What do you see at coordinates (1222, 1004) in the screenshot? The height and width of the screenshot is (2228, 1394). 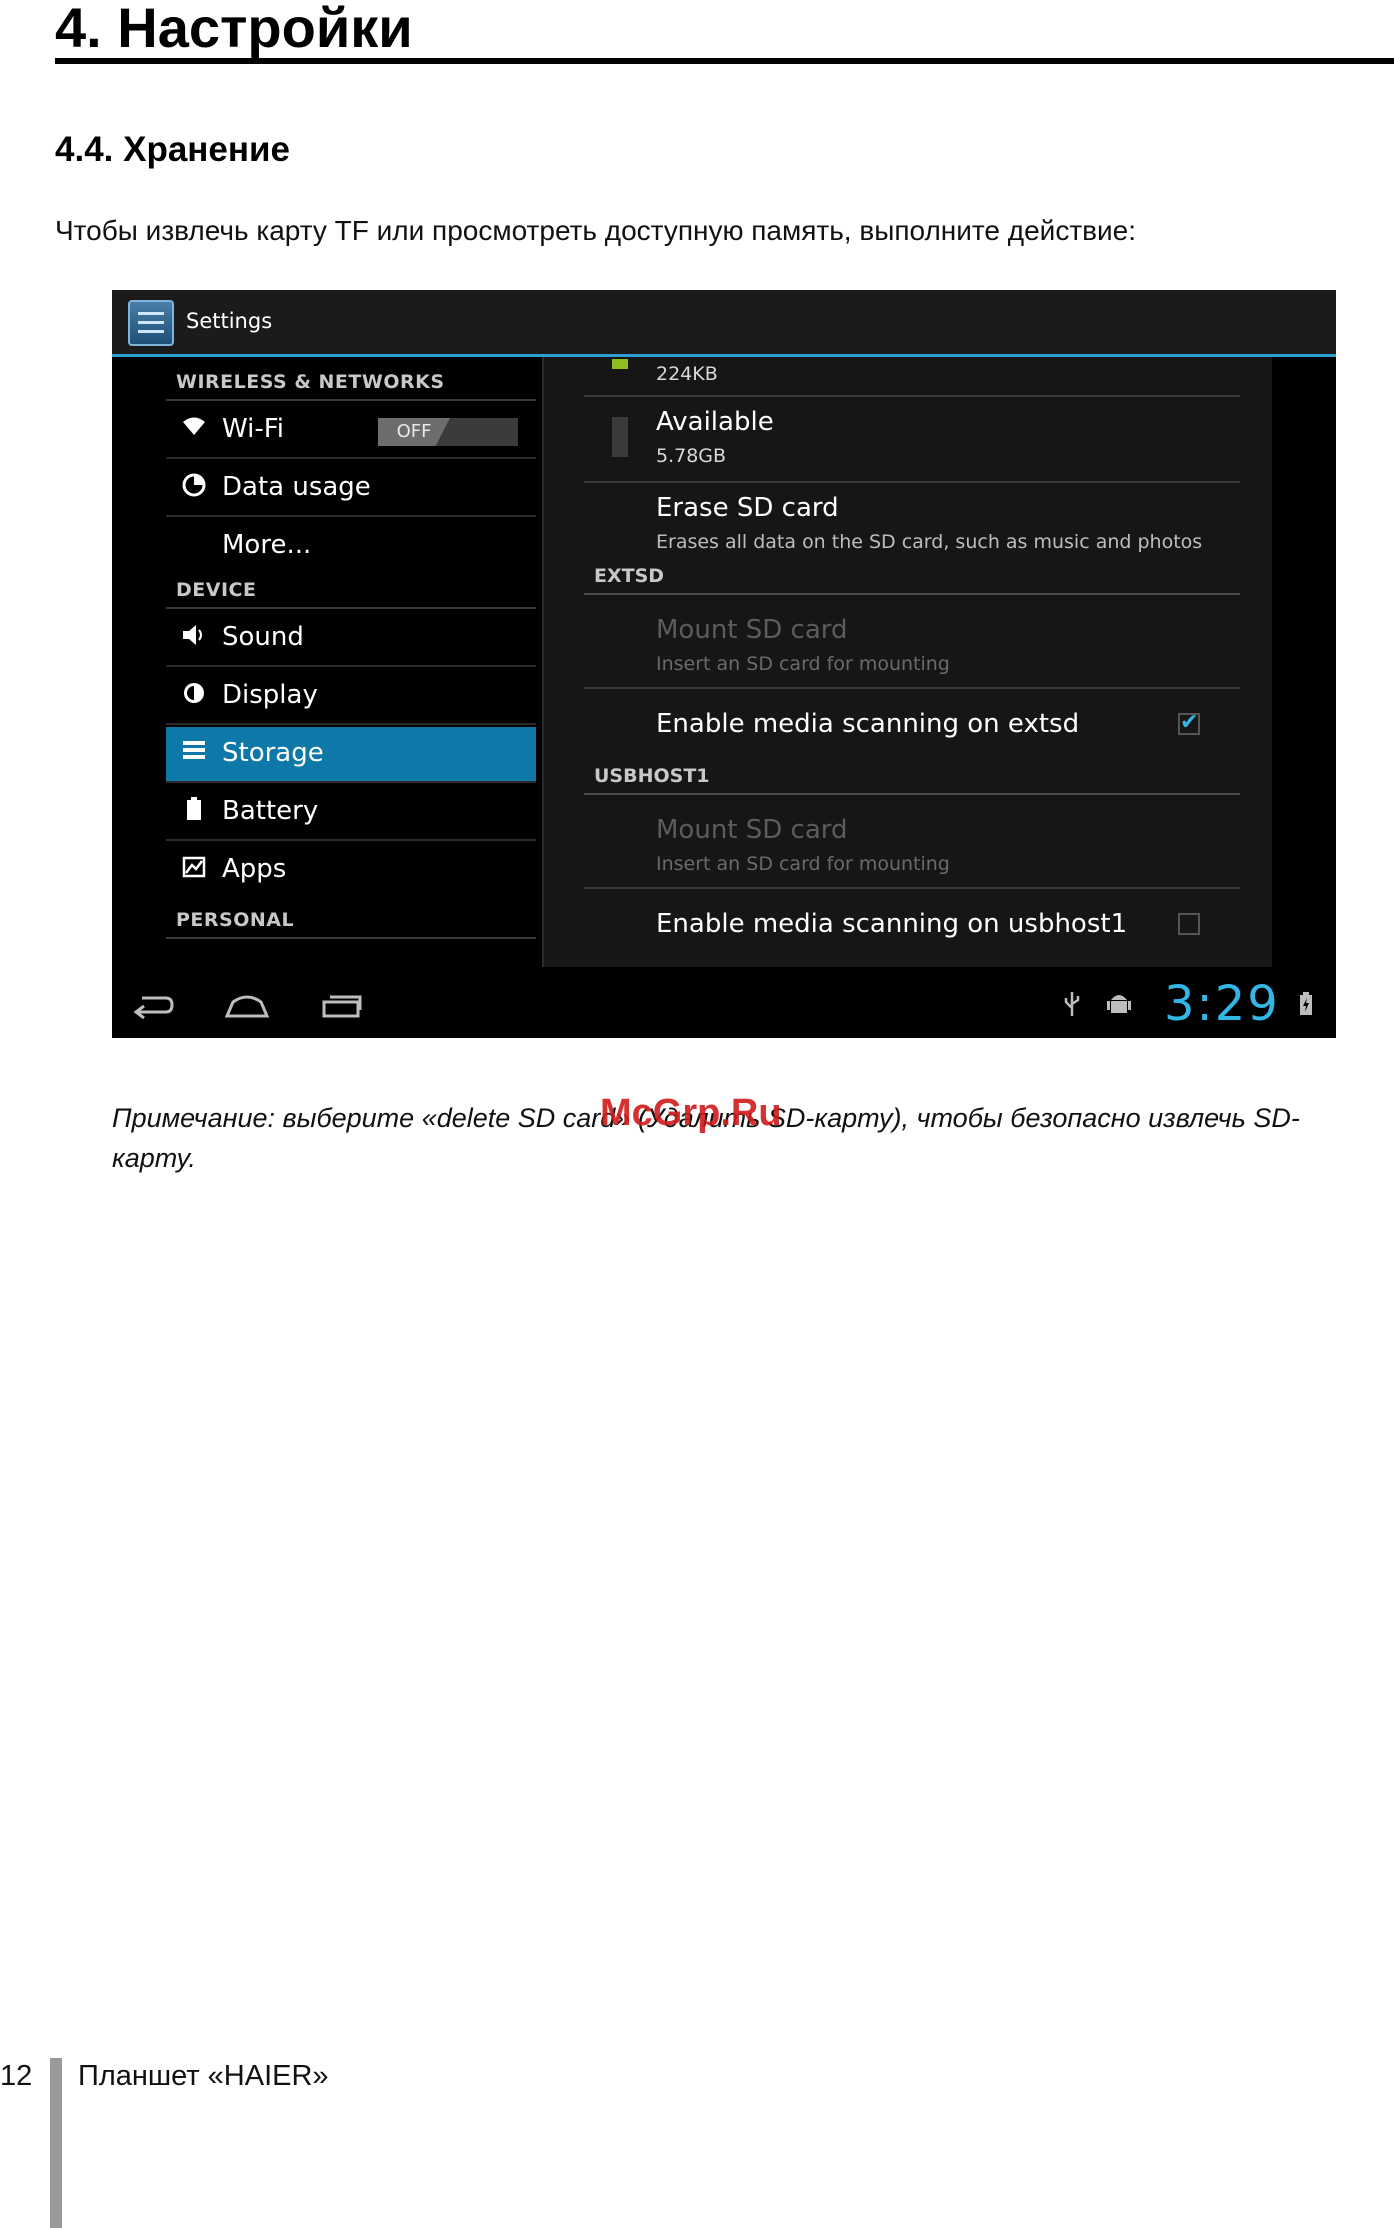 I see `status-clock: 3:29` at bounding box center [1222, 1004].